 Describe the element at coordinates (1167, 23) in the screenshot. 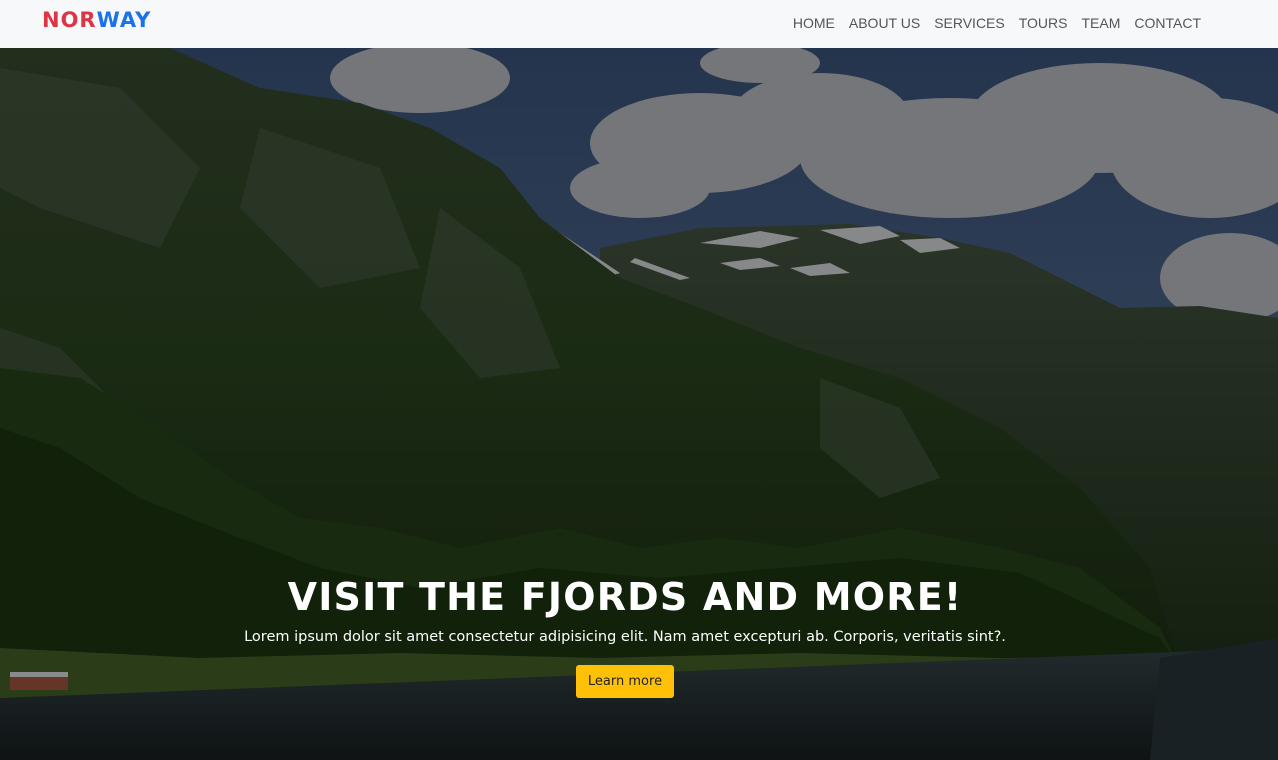

I see `nav-item-contact: CONTACT` at that location.